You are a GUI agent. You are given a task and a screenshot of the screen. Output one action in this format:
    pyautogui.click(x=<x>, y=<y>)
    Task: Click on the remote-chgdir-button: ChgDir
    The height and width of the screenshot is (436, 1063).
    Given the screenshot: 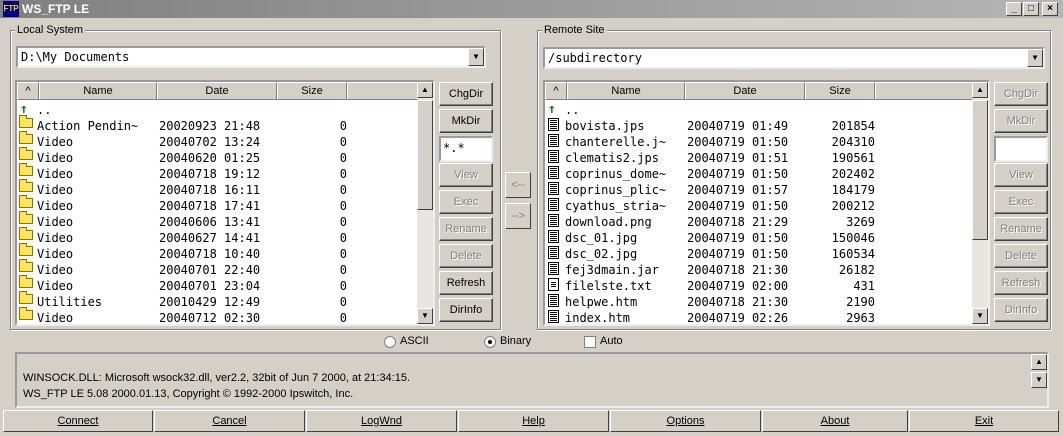 What is the action you would take?
    pyautogui.click(x=1021, y=94)
    